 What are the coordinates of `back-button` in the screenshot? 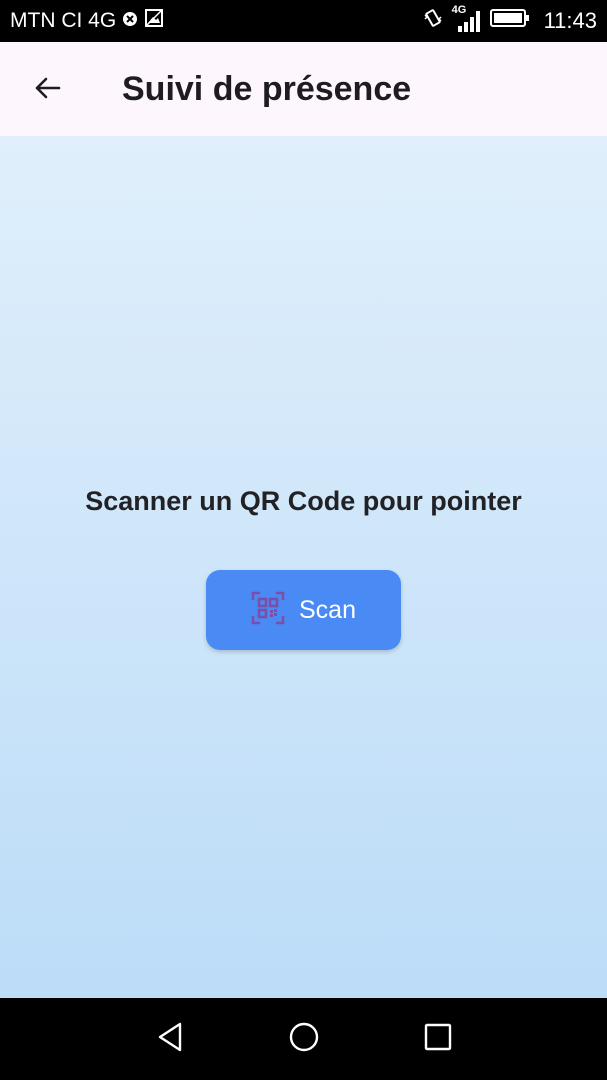 It's located at (47, 90).